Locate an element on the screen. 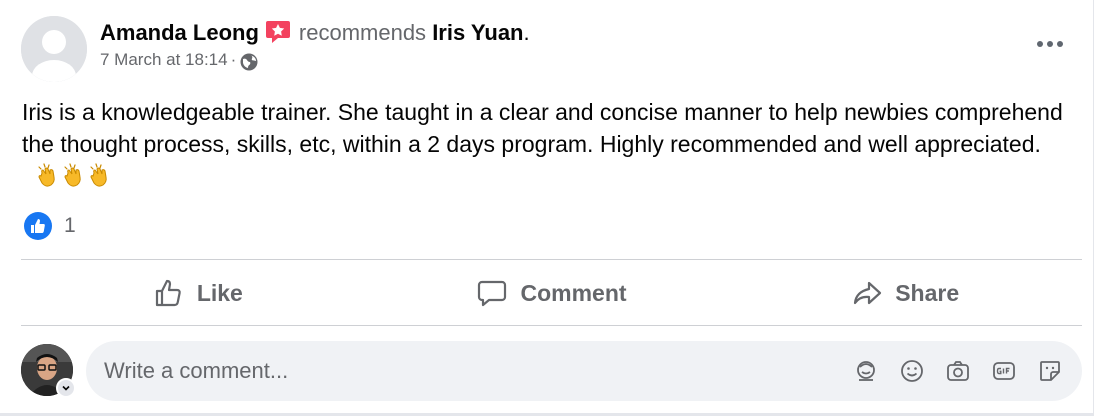 The width and height of the screenshot is (1094, 416). post-header: Amanda Leong recommends Iris Yuan. is located at coordinates (315, 32).